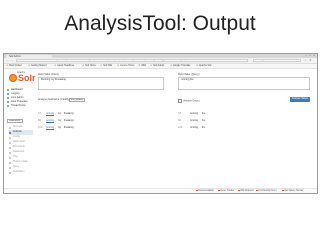 The image size is (320, 240). I want to click on bookmark: ★Latest Headlines, so click(64, 66).